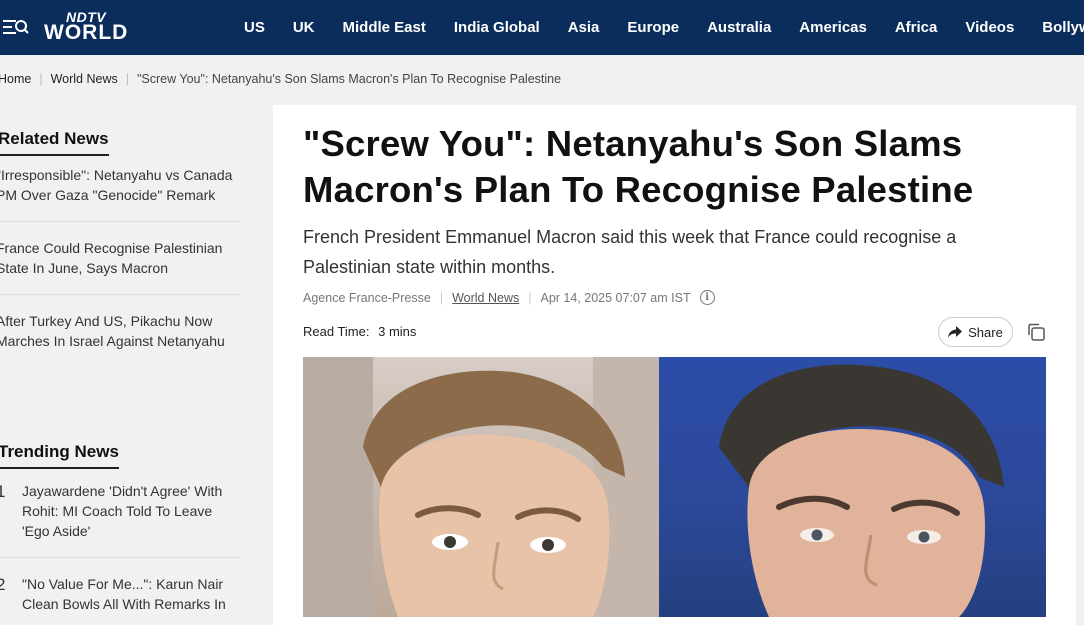 This screenshot has height=625, width=1084. Describe the element at coordinates (59, 455) in the screenshot. I see `trending-news-heading: Trending News` at that location.